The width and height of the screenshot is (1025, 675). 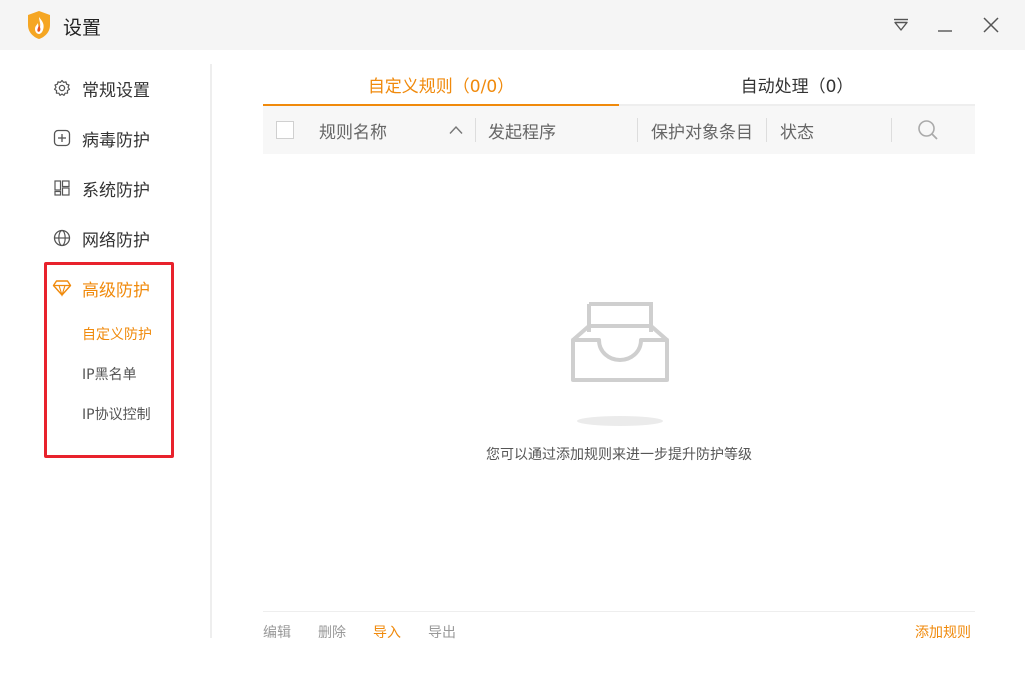 I want to click on empty-tray-icon, so click(x=620, y=365).